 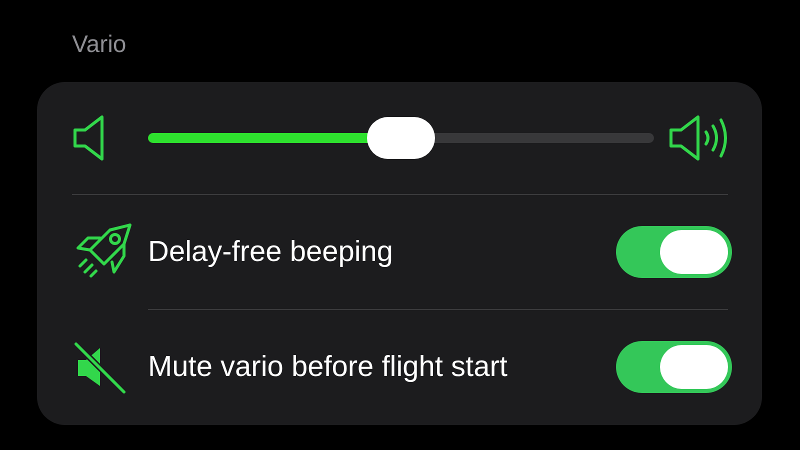 I want to click on slider-thumb, so click(x=401, y=138).